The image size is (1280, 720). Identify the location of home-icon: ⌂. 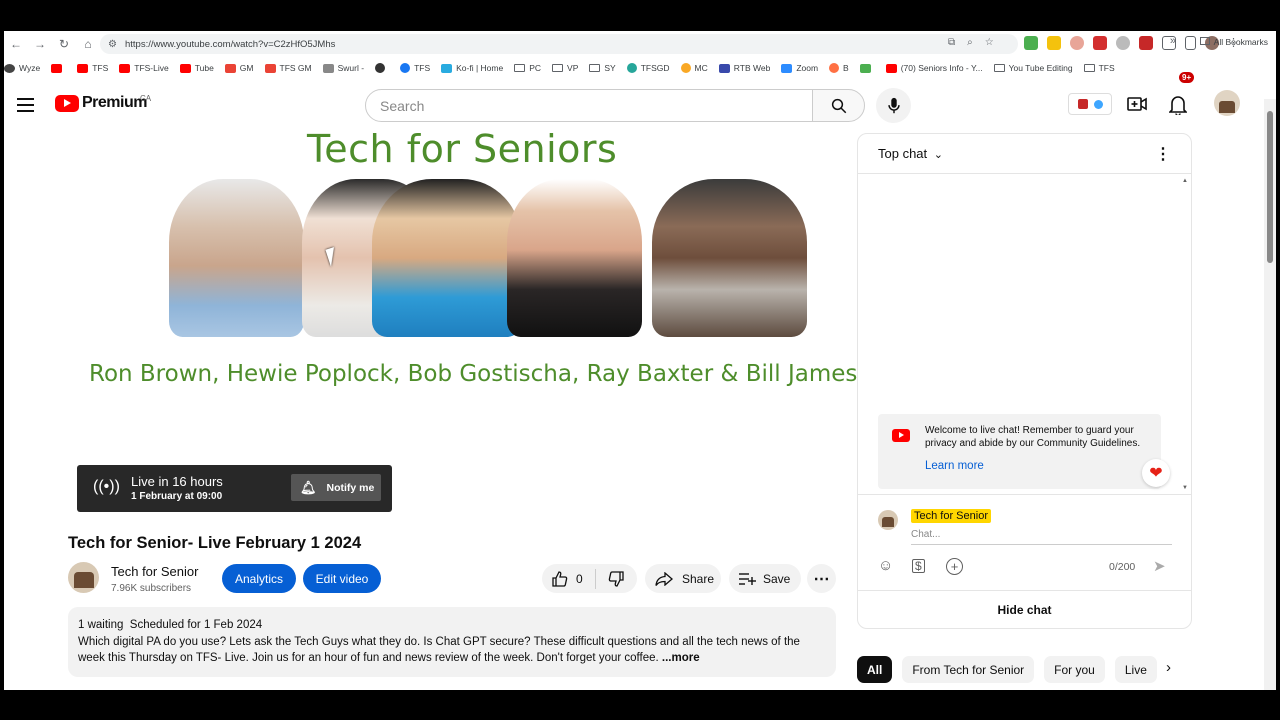
(88, 44).